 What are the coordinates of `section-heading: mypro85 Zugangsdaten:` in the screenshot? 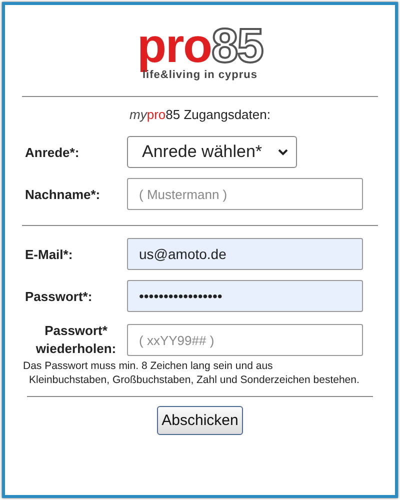 It's located at (200, 114).